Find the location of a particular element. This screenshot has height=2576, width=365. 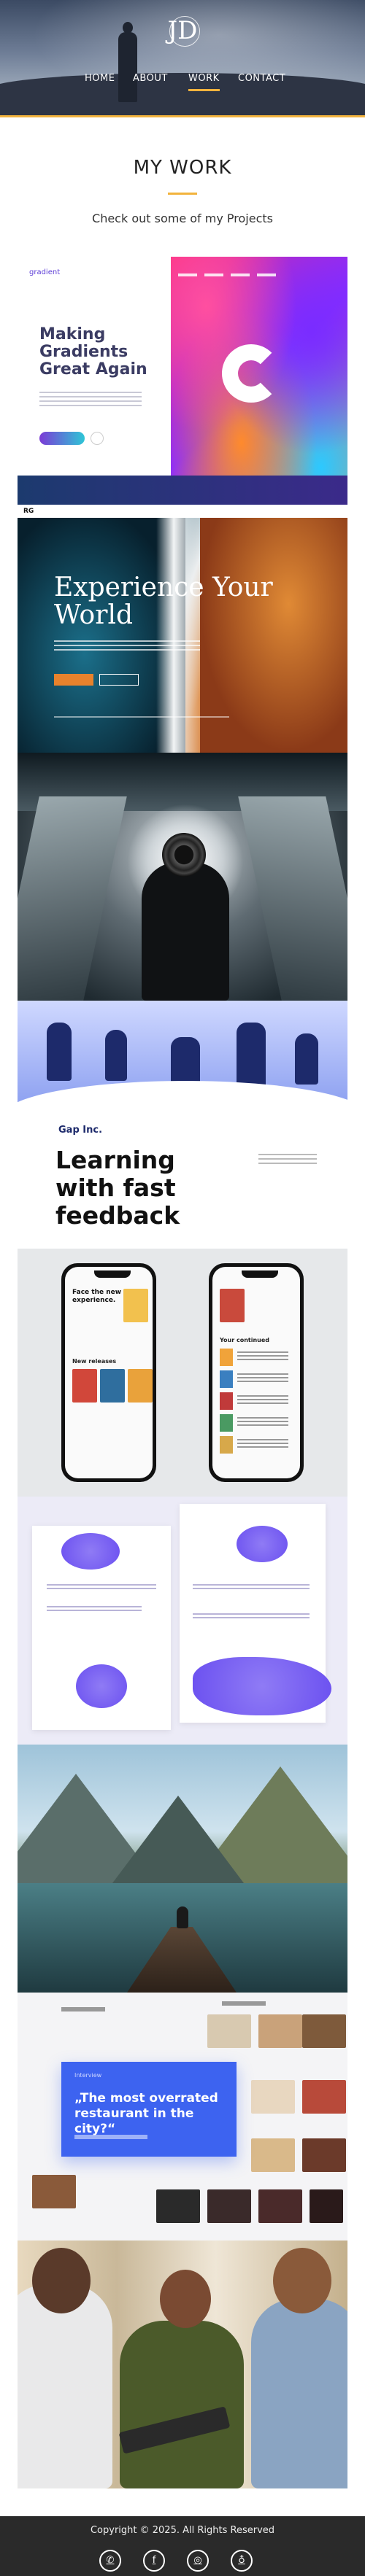

project-gradient-menu is located at coordinates (259, 271).